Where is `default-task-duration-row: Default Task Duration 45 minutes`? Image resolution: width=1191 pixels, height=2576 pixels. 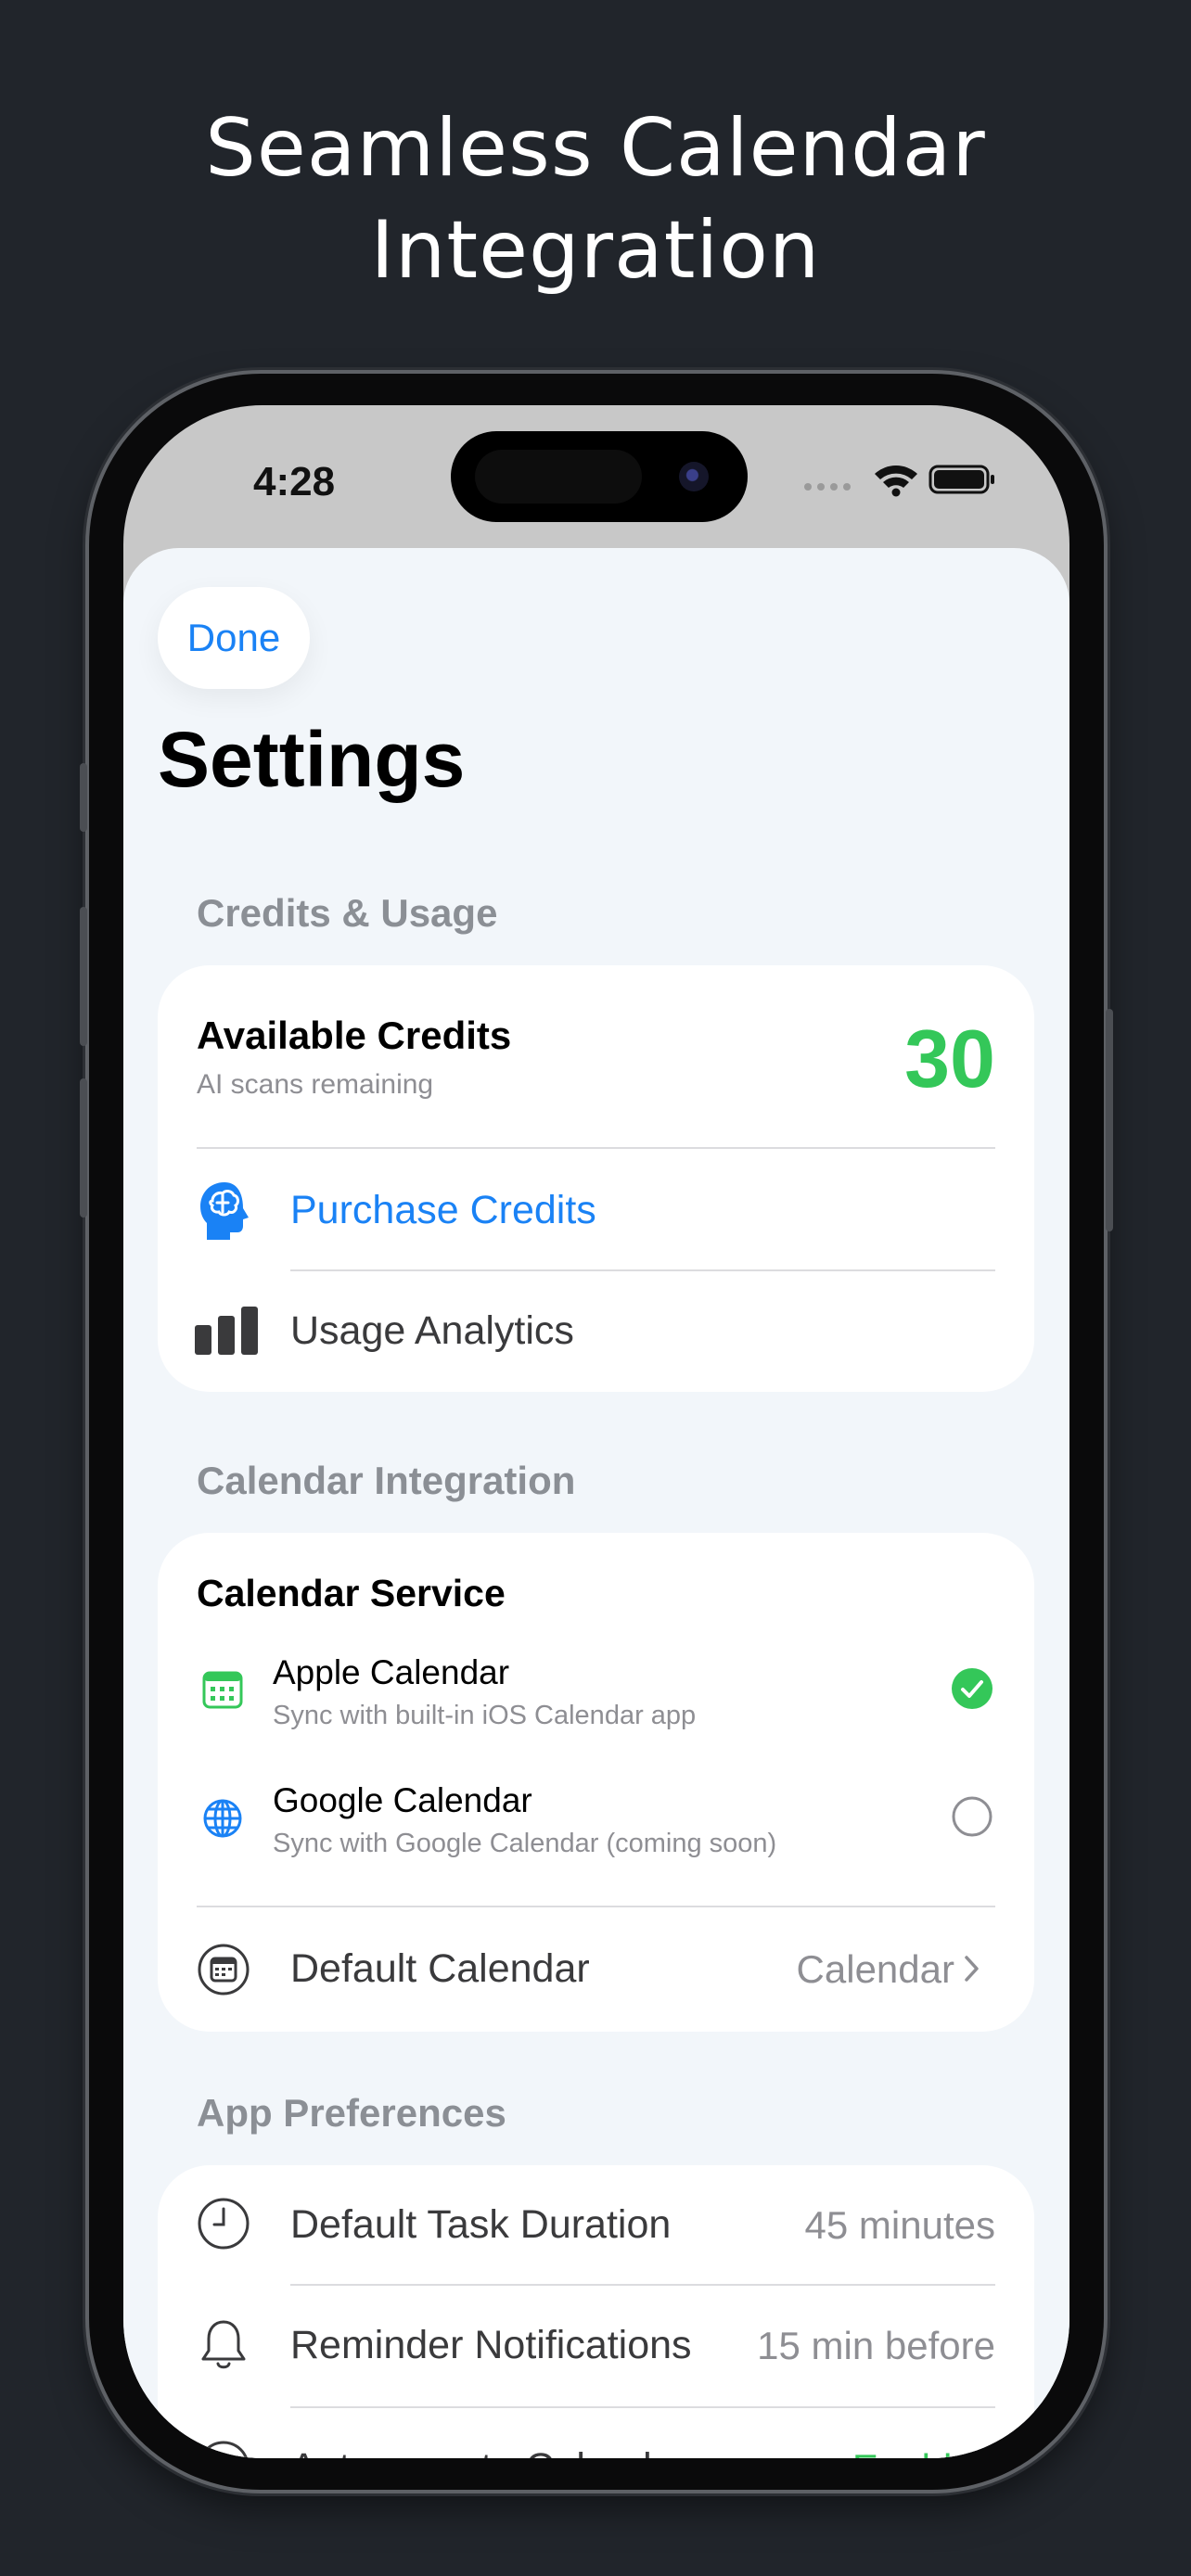
default-task-duration-row: Default Task Duration 45 minutes is located at coordinates (596, 2224).